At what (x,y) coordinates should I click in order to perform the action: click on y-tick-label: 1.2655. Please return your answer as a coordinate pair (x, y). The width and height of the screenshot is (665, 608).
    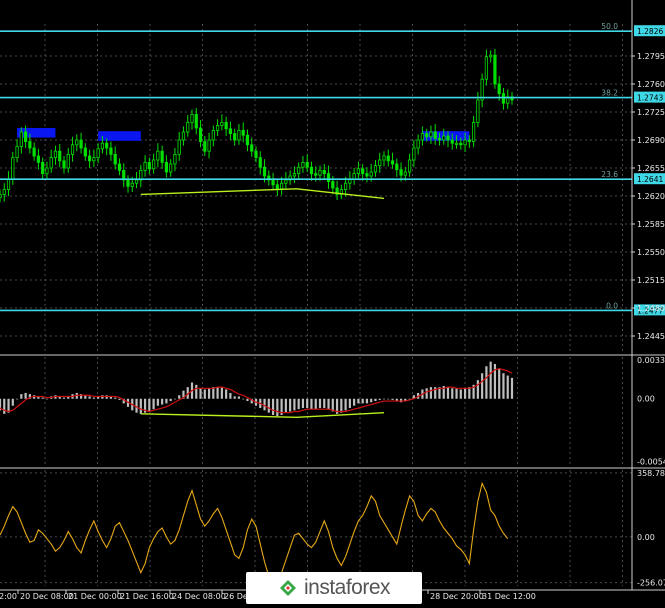
    Looking at the image, I should click on (651, 168).